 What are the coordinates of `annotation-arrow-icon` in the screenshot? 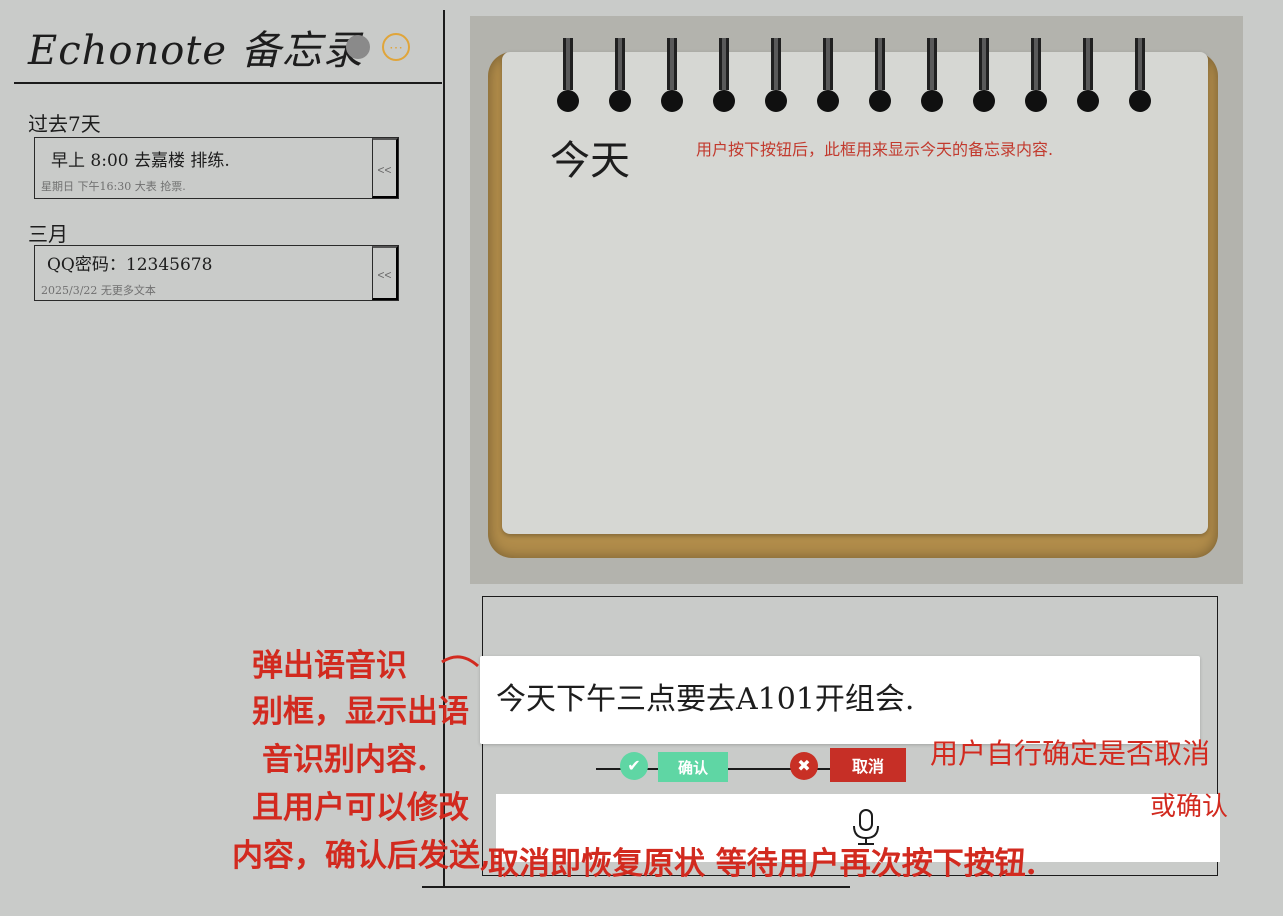 It's located at (460, 661).